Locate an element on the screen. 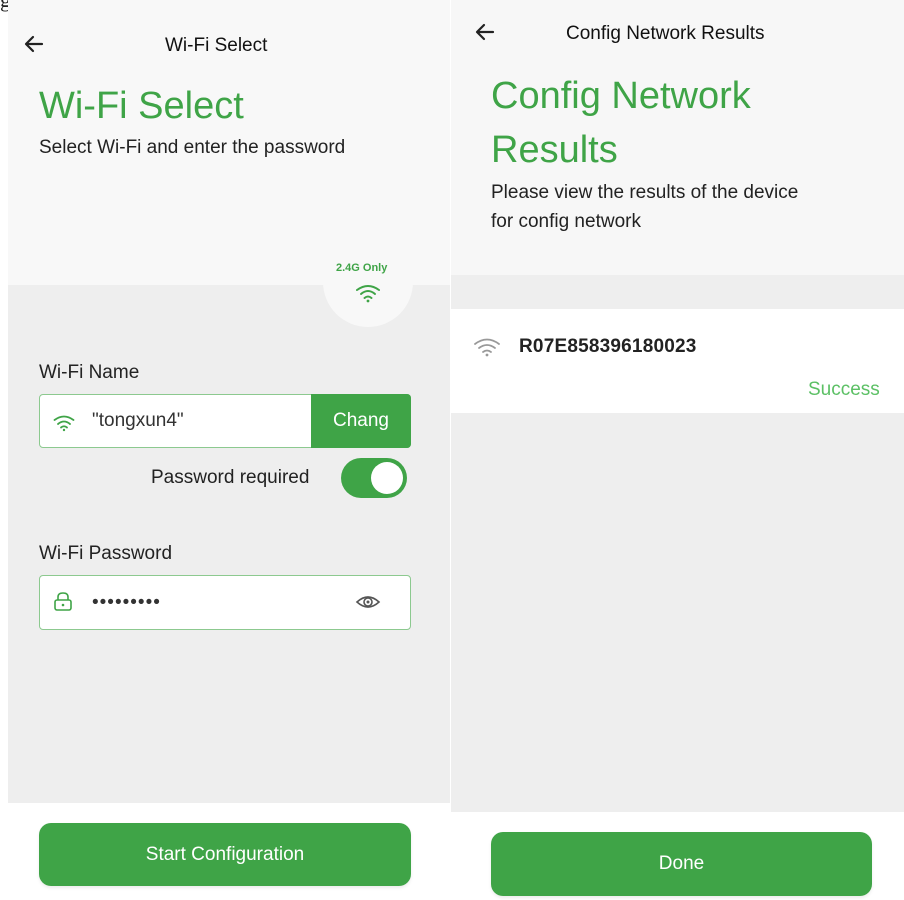 This screenshot has height=900, width=904. page-subtitle: Select Wi-Fi and enter the password is located at coordinates (192, 147).